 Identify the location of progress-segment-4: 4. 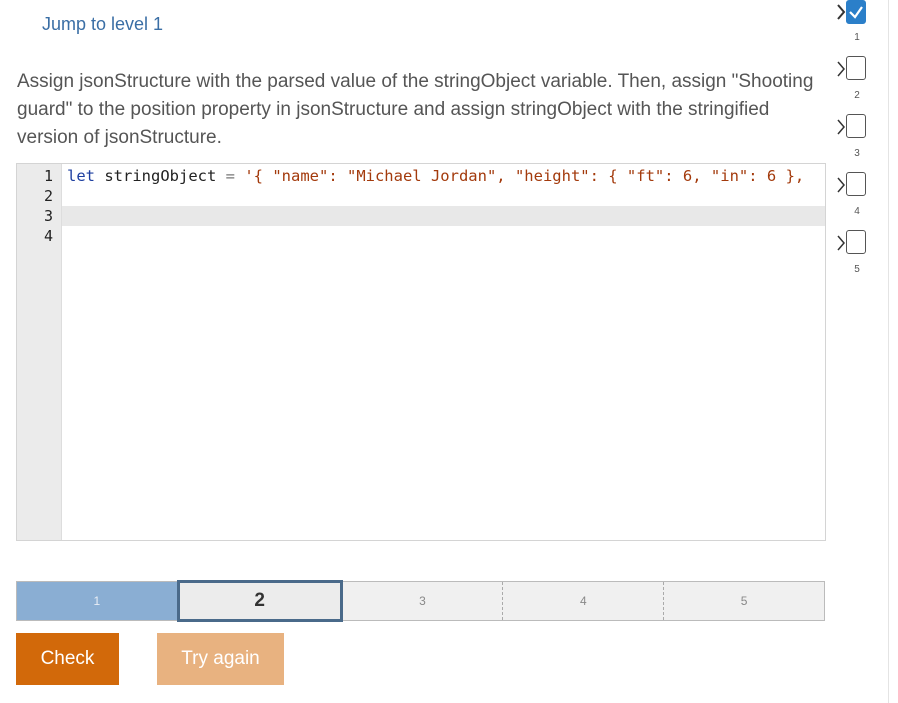
(584, 601).